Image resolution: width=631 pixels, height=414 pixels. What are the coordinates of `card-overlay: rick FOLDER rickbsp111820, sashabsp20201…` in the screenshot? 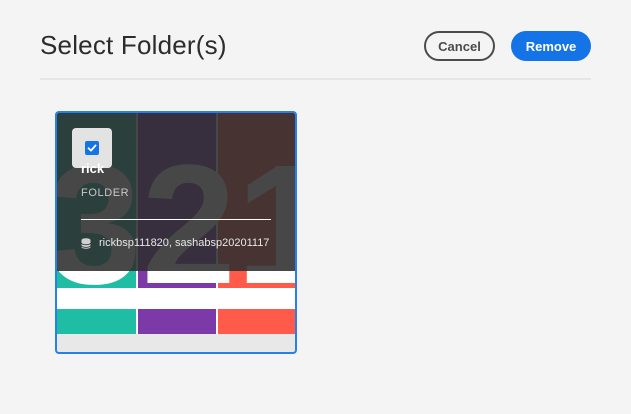 It's located at (176, 192).